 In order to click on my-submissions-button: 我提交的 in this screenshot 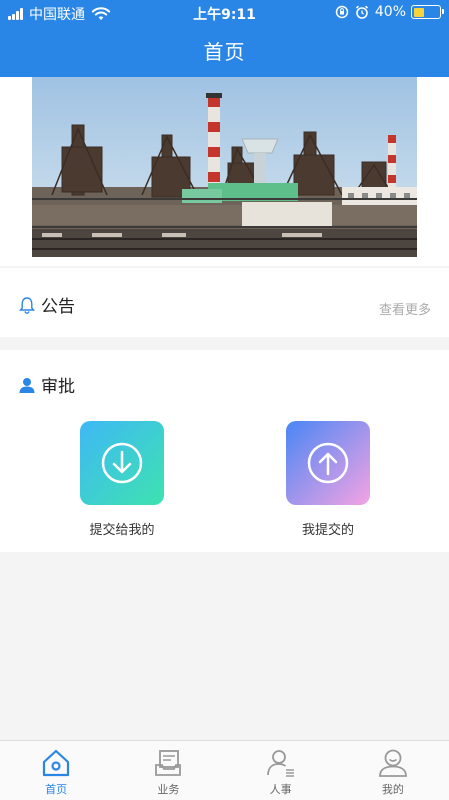, I will do `click(328, 479)`.